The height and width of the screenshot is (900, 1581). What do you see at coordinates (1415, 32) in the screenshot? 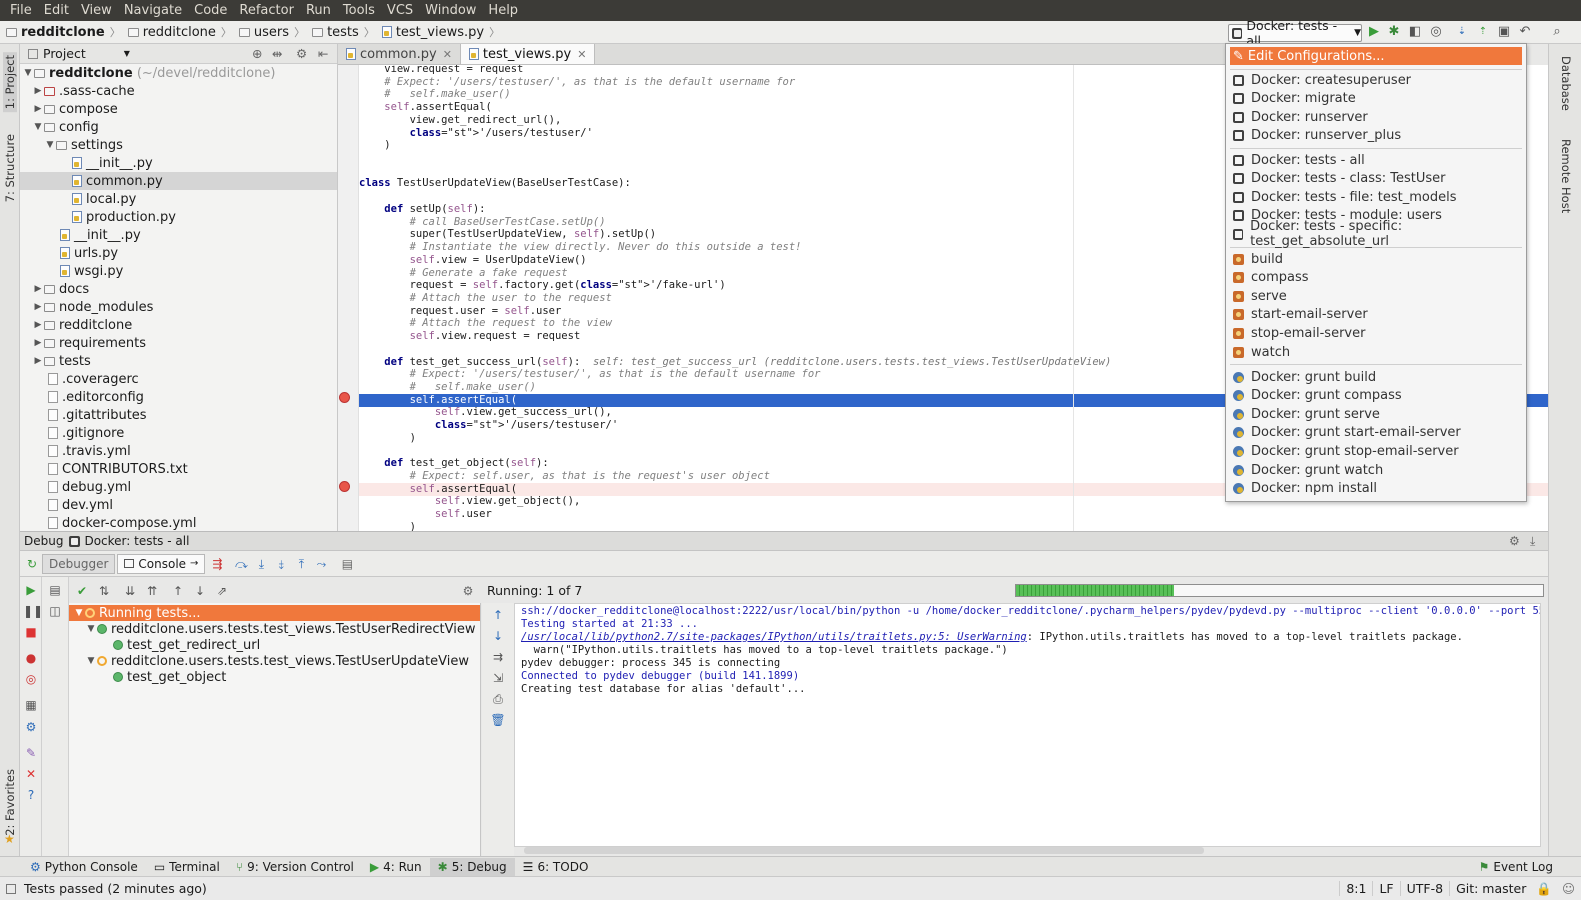
I see `coverage-icon: ◧` at bounding box center [1415, 32].